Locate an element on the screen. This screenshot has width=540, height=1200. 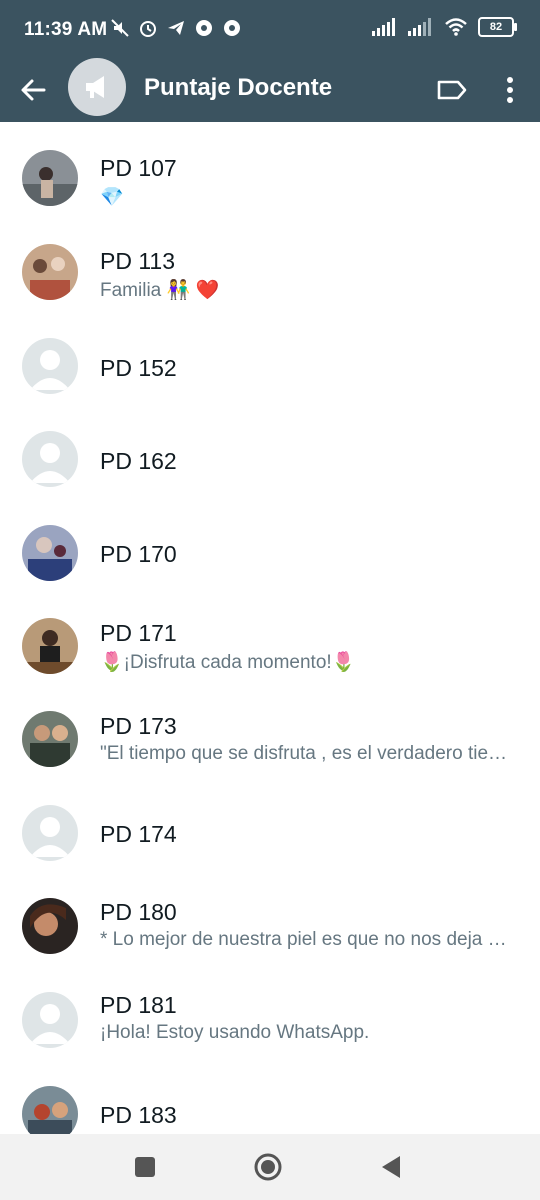
wifi-icon is located at coordinates (456, 27).